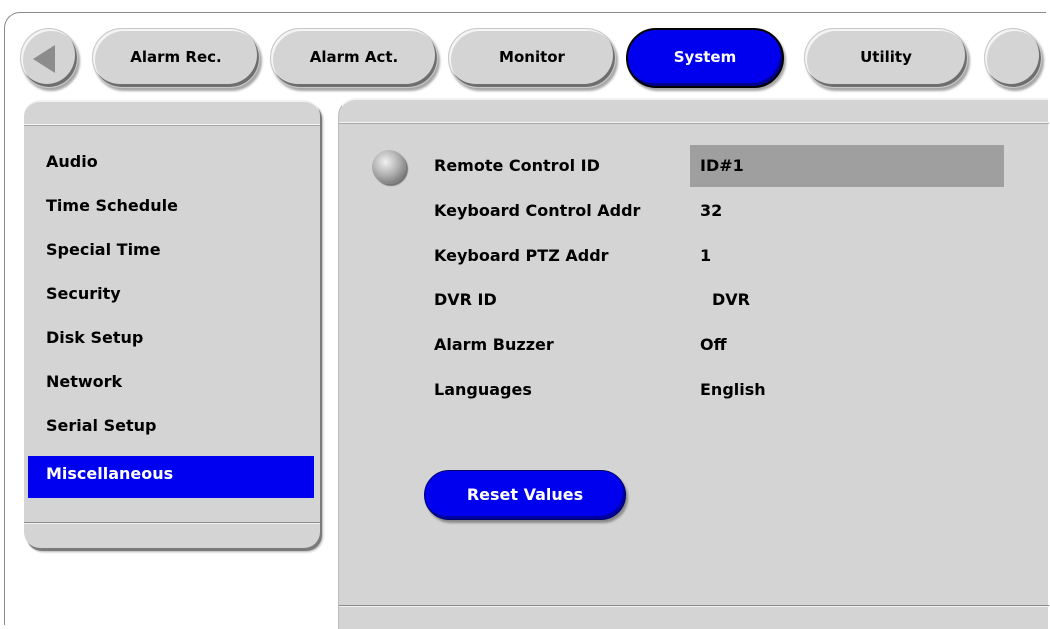  What do you see at coordinates (171, 165) in the screenshot?
I see `sidebar-item-audio: Audio` at bounding box center [171, 165].